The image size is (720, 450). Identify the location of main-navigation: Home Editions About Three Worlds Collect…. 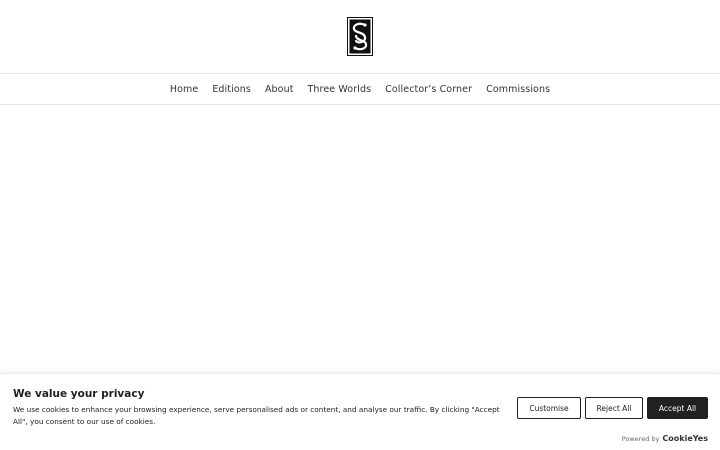
(360, 89).